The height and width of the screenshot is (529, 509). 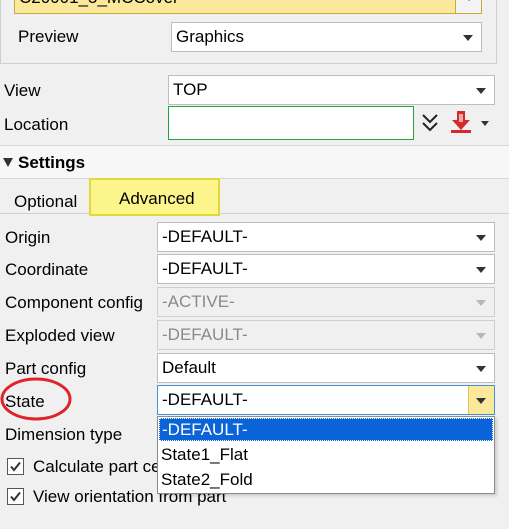 What do you see at coordinates (254, 213) in the screenshot?
I see `tab-content-border` at bounding box center [254, 213].